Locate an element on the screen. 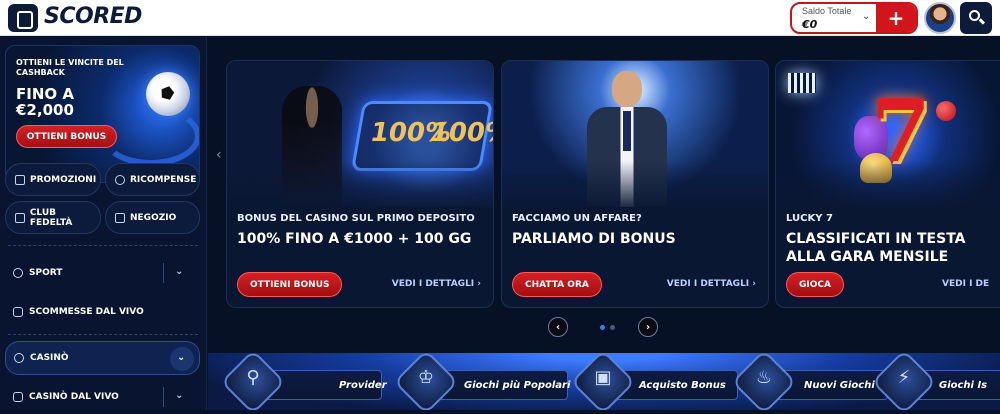 This screenshot has width=1000, height=414. sidebar-item-casino: CASINÒ ⌄ is located at coordinates (102, 358).